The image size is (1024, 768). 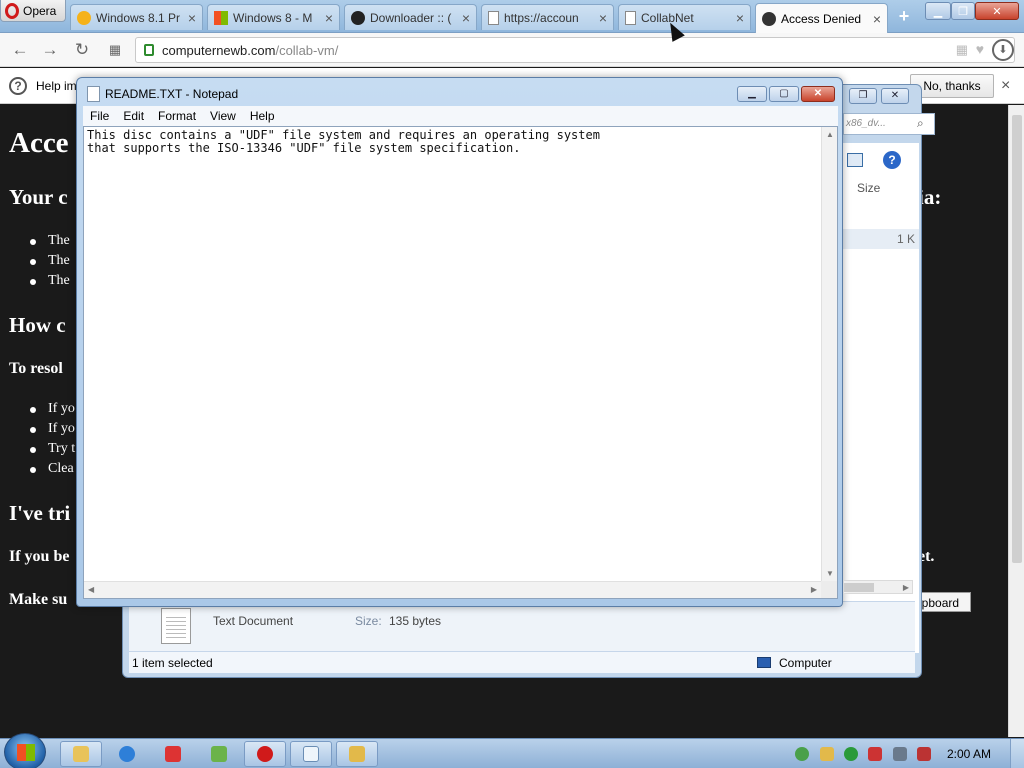 What do you see at coordinates (875, 754) in the screenshot?
I see `network-tray-icon` at bounding box center [875, 754].